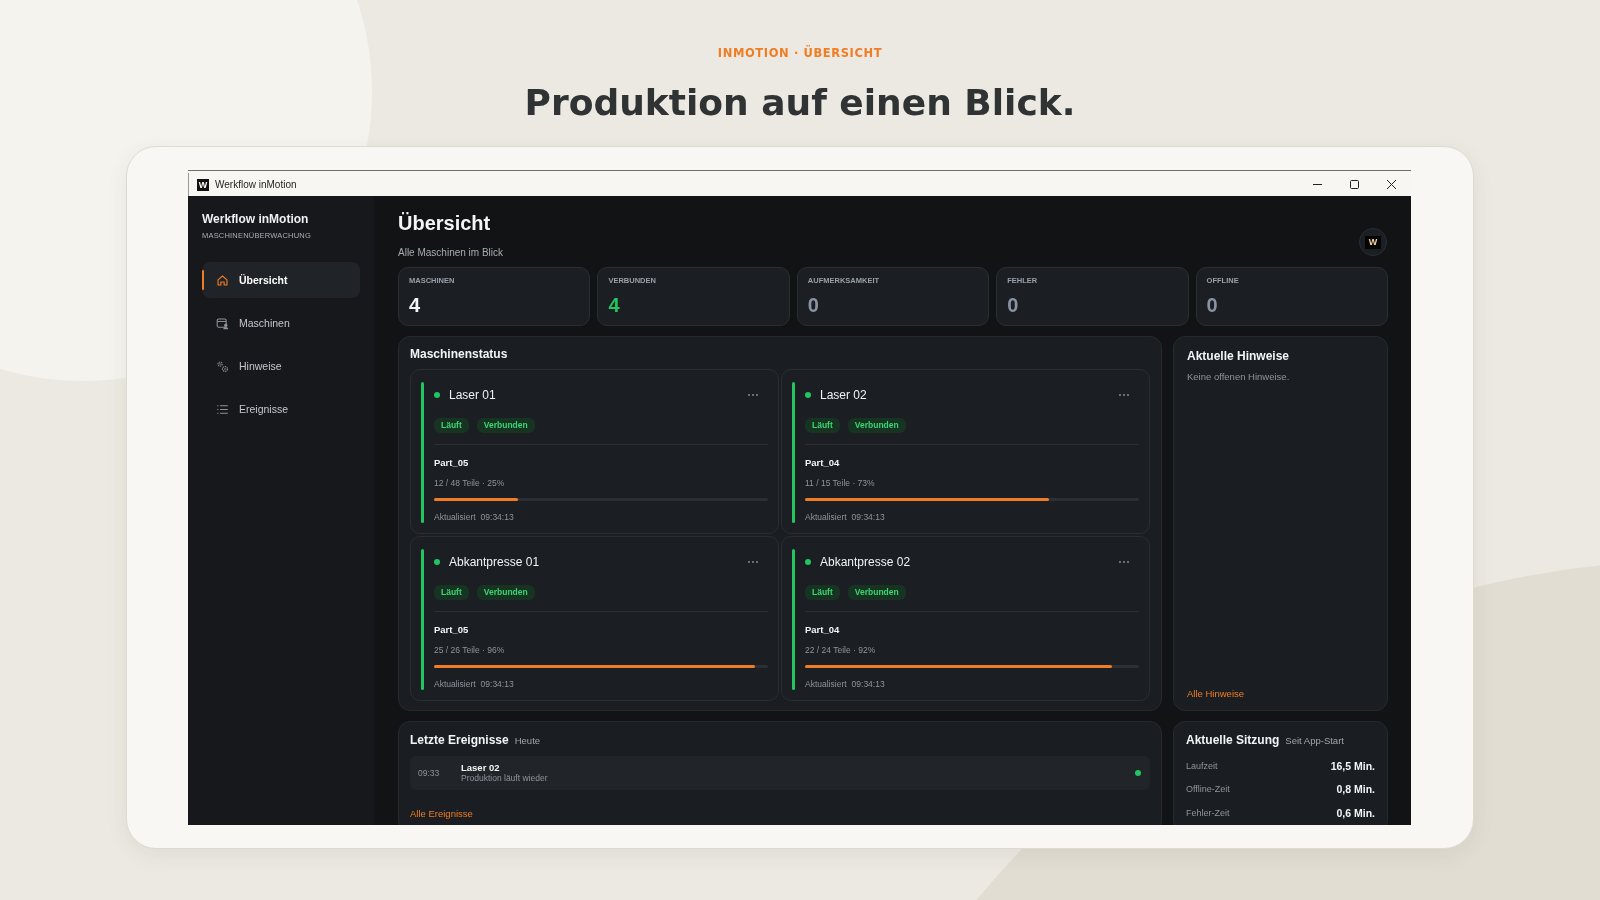 The image size is (1600, 900). Describe the element at coordinates (865, 562) in the screenshot. I see `machine-name: Abkantpresse 02` at that location.